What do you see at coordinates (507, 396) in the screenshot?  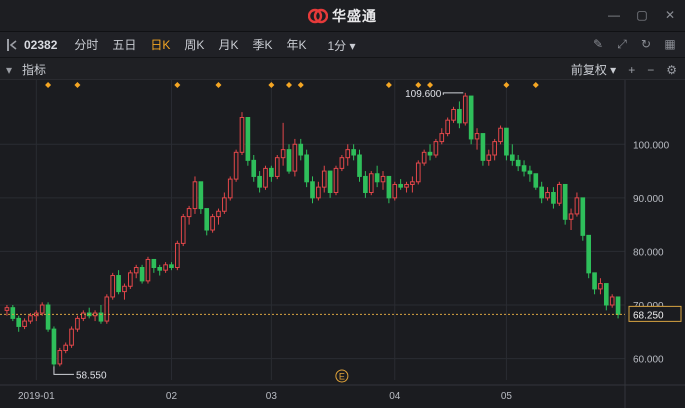 I see `x-tick-label: 05` at bounding box center [507, 396].